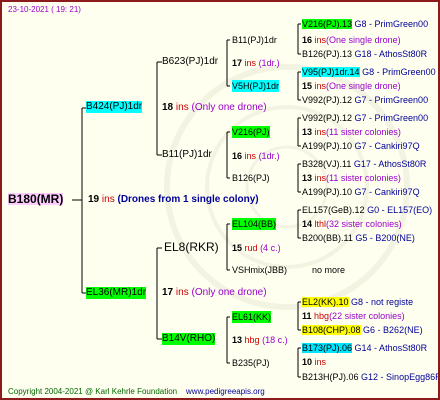 Image resolution: width=440 pixels, height=400 pixels. What do you see at coordinates (391, 348) in the screenshot?
I see `gen4-tail-17: G14 - AthosSt80R` at bounding box center [391, 348].